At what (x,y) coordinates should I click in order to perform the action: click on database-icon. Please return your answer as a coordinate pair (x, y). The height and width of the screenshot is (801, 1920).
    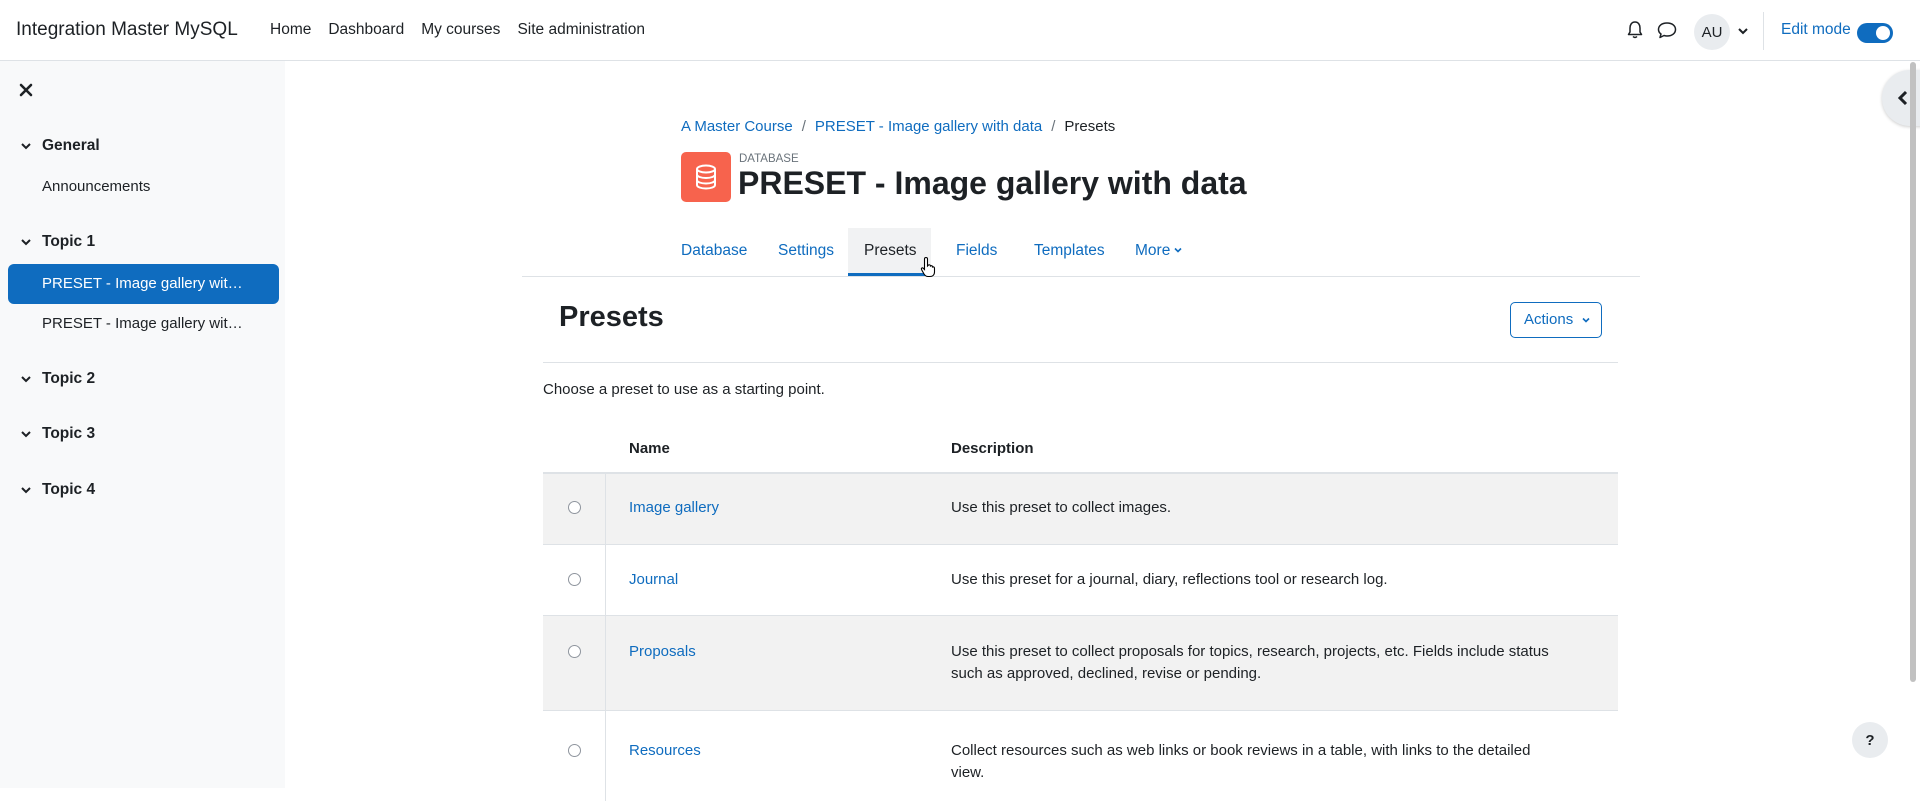
    Looking at the image, I should click on (706, 177).